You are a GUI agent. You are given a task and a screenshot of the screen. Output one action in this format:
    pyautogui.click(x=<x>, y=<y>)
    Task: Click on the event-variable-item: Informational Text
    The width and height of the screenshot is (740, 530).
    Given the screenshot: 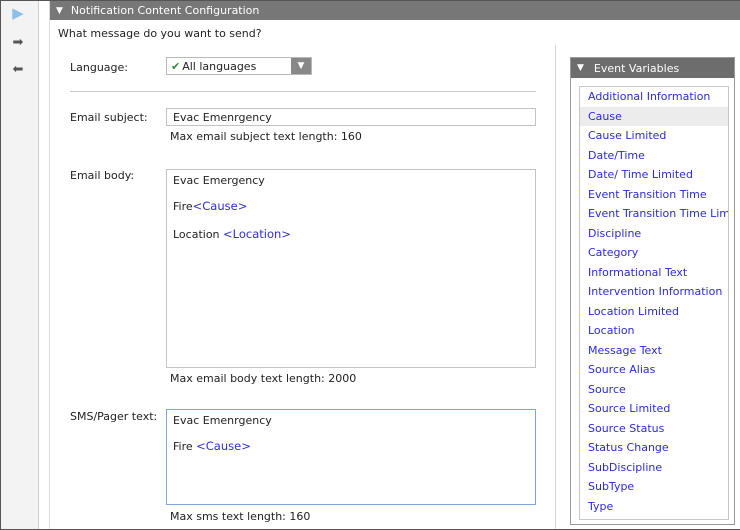 What is the action you would take?
    pyautogui.click(x=654, y=273)
    